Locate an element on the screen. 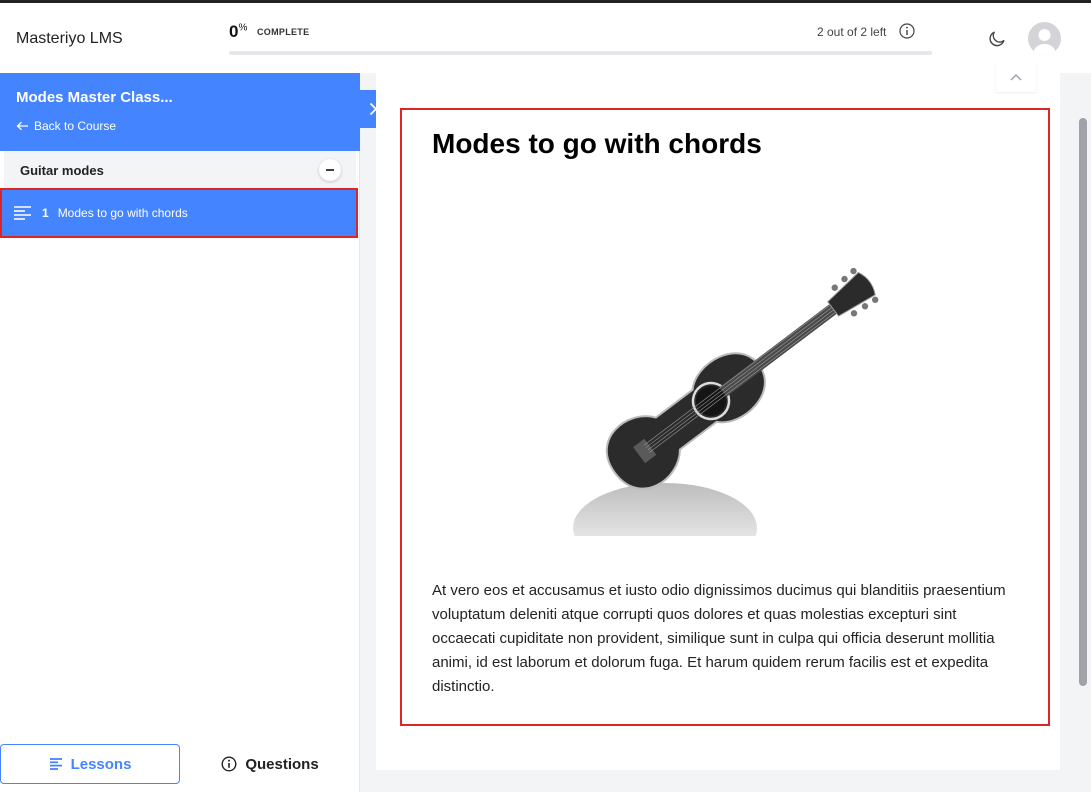  site-logo: Masteriyo LMS is located at coordinates (69, 39).